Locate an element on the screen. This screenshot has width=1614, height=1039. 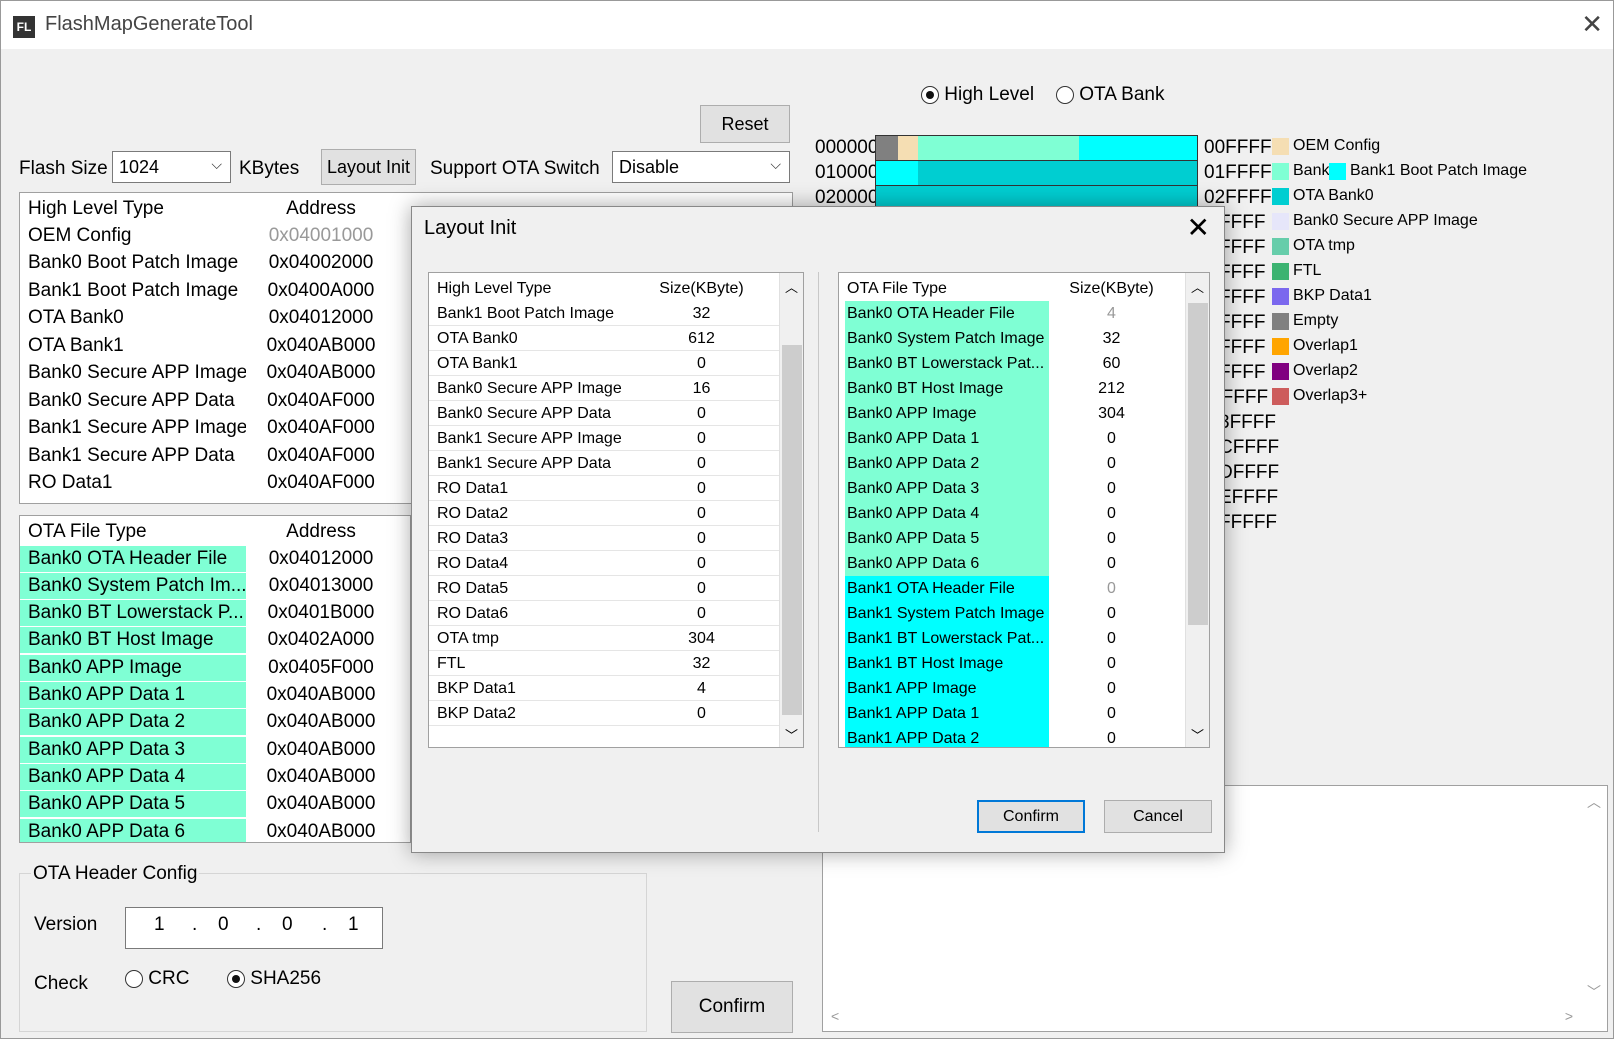
table-row: Bank1 Secure APP Data 0x040AF000 is located at coordinates (208, 455).